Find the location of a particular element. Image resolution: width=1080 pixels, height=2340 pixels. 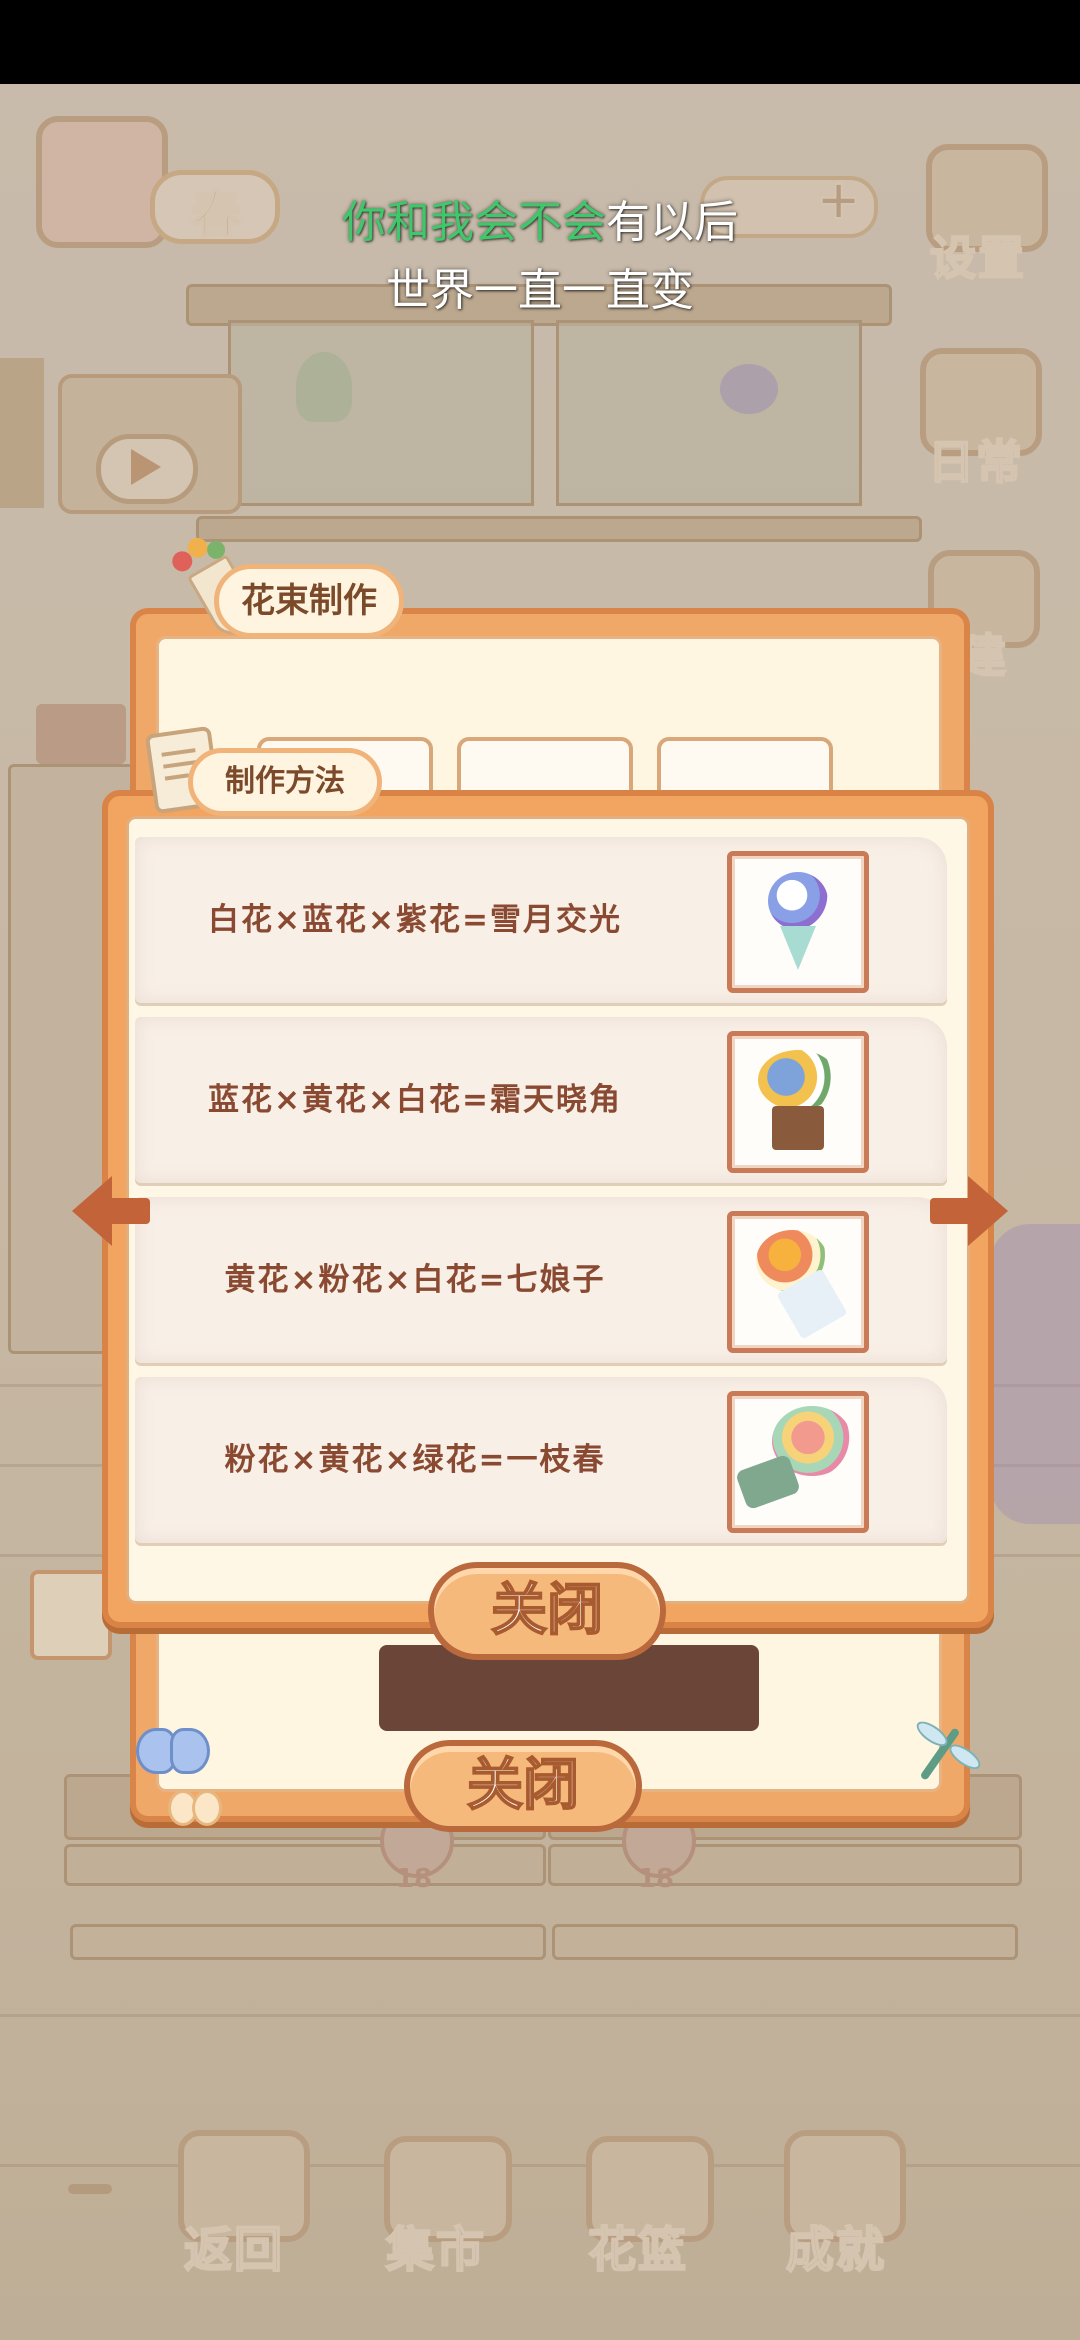

recipe-formula: 粉花×黄花×绿花=一枝春 is located at coordinates (415, 1460).